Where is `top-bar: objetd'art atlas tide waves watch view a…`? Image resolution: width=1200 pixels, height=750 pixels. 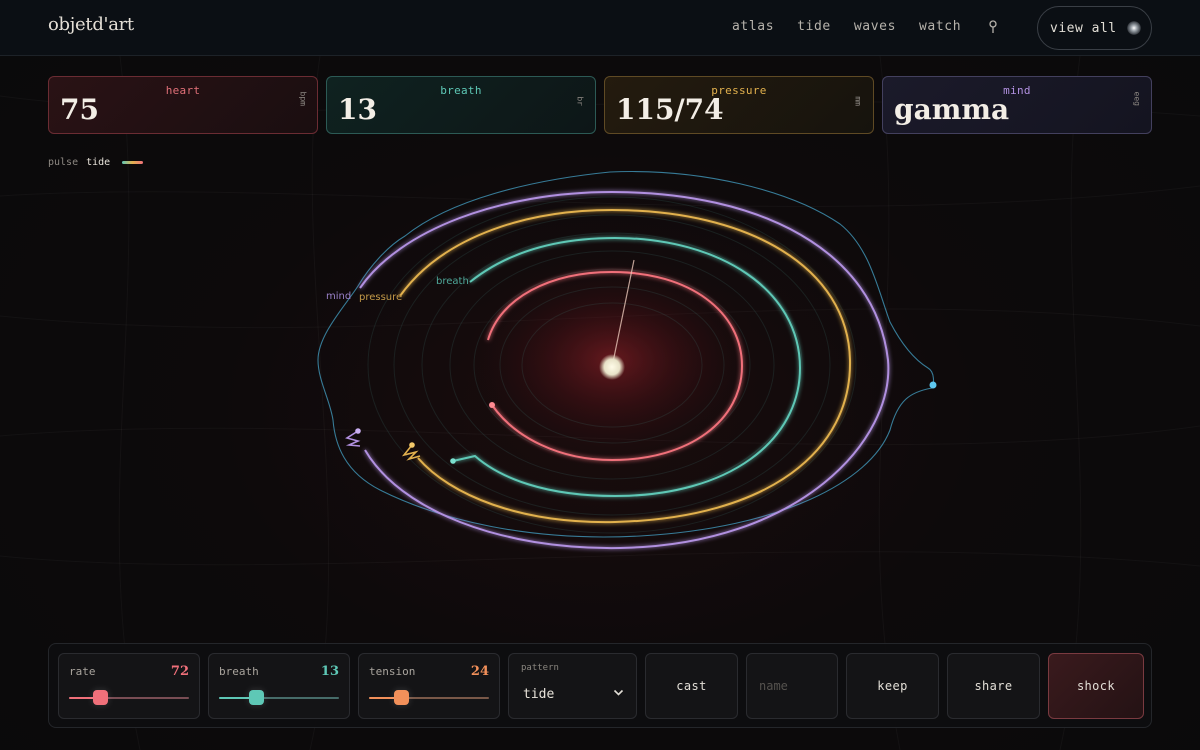 top-bar: objetd'art atlas tide waves watch view a… is located at coordinates (600, 28).